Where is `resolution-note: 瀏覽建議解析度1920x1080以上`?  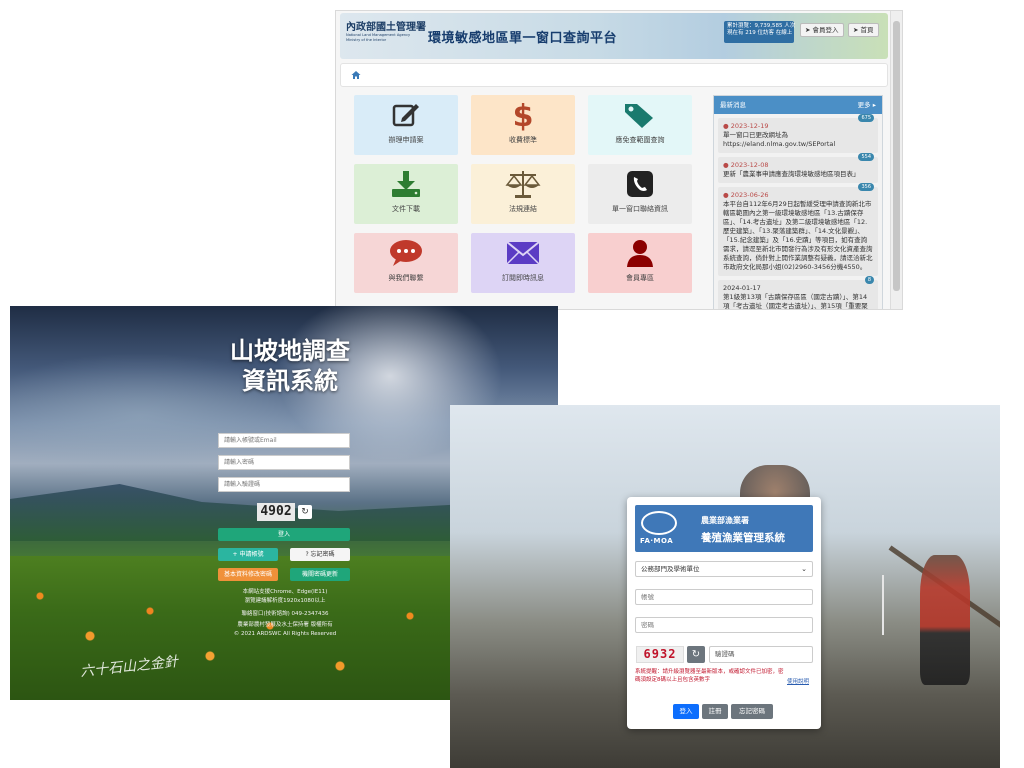 resolution-note: 瀏覽建議解析度1920x1080以上 is located at coordinates (285, 601).